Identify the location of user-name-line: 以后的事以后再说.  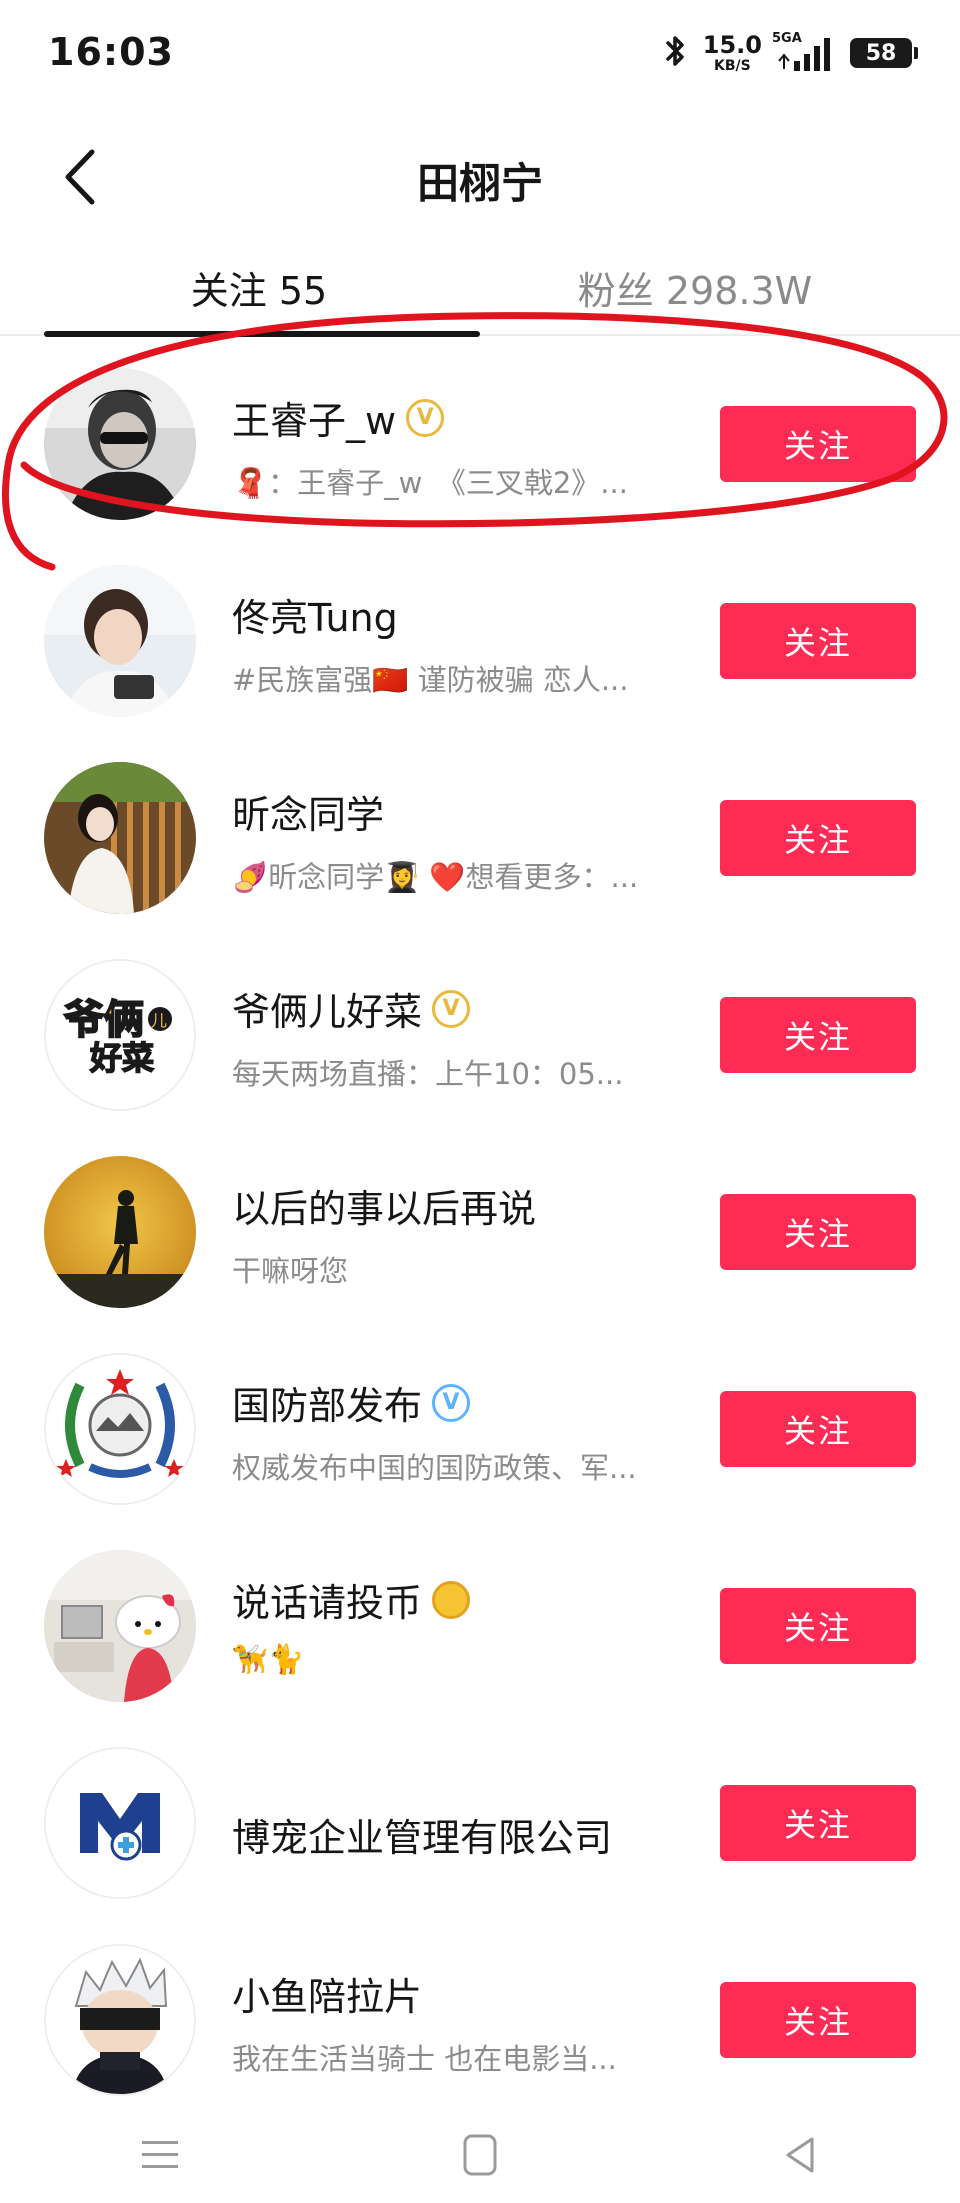
(384, 1205).